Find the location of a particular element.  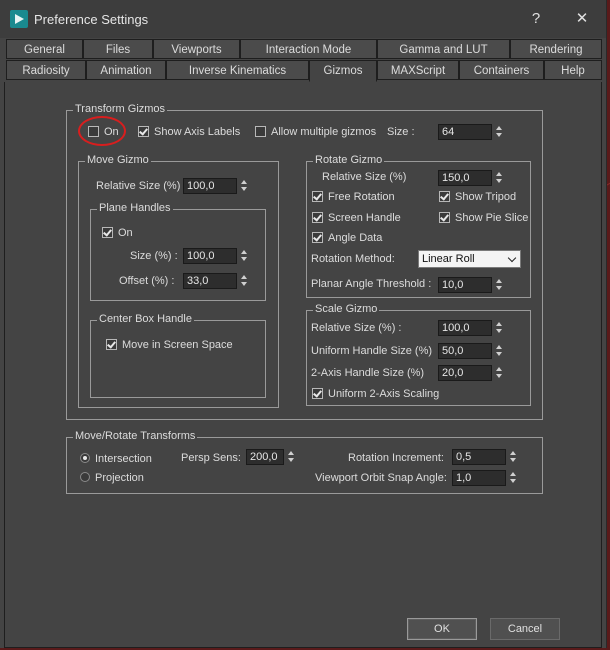

cancel-button: Cancel is located at coordinates (525, 629).